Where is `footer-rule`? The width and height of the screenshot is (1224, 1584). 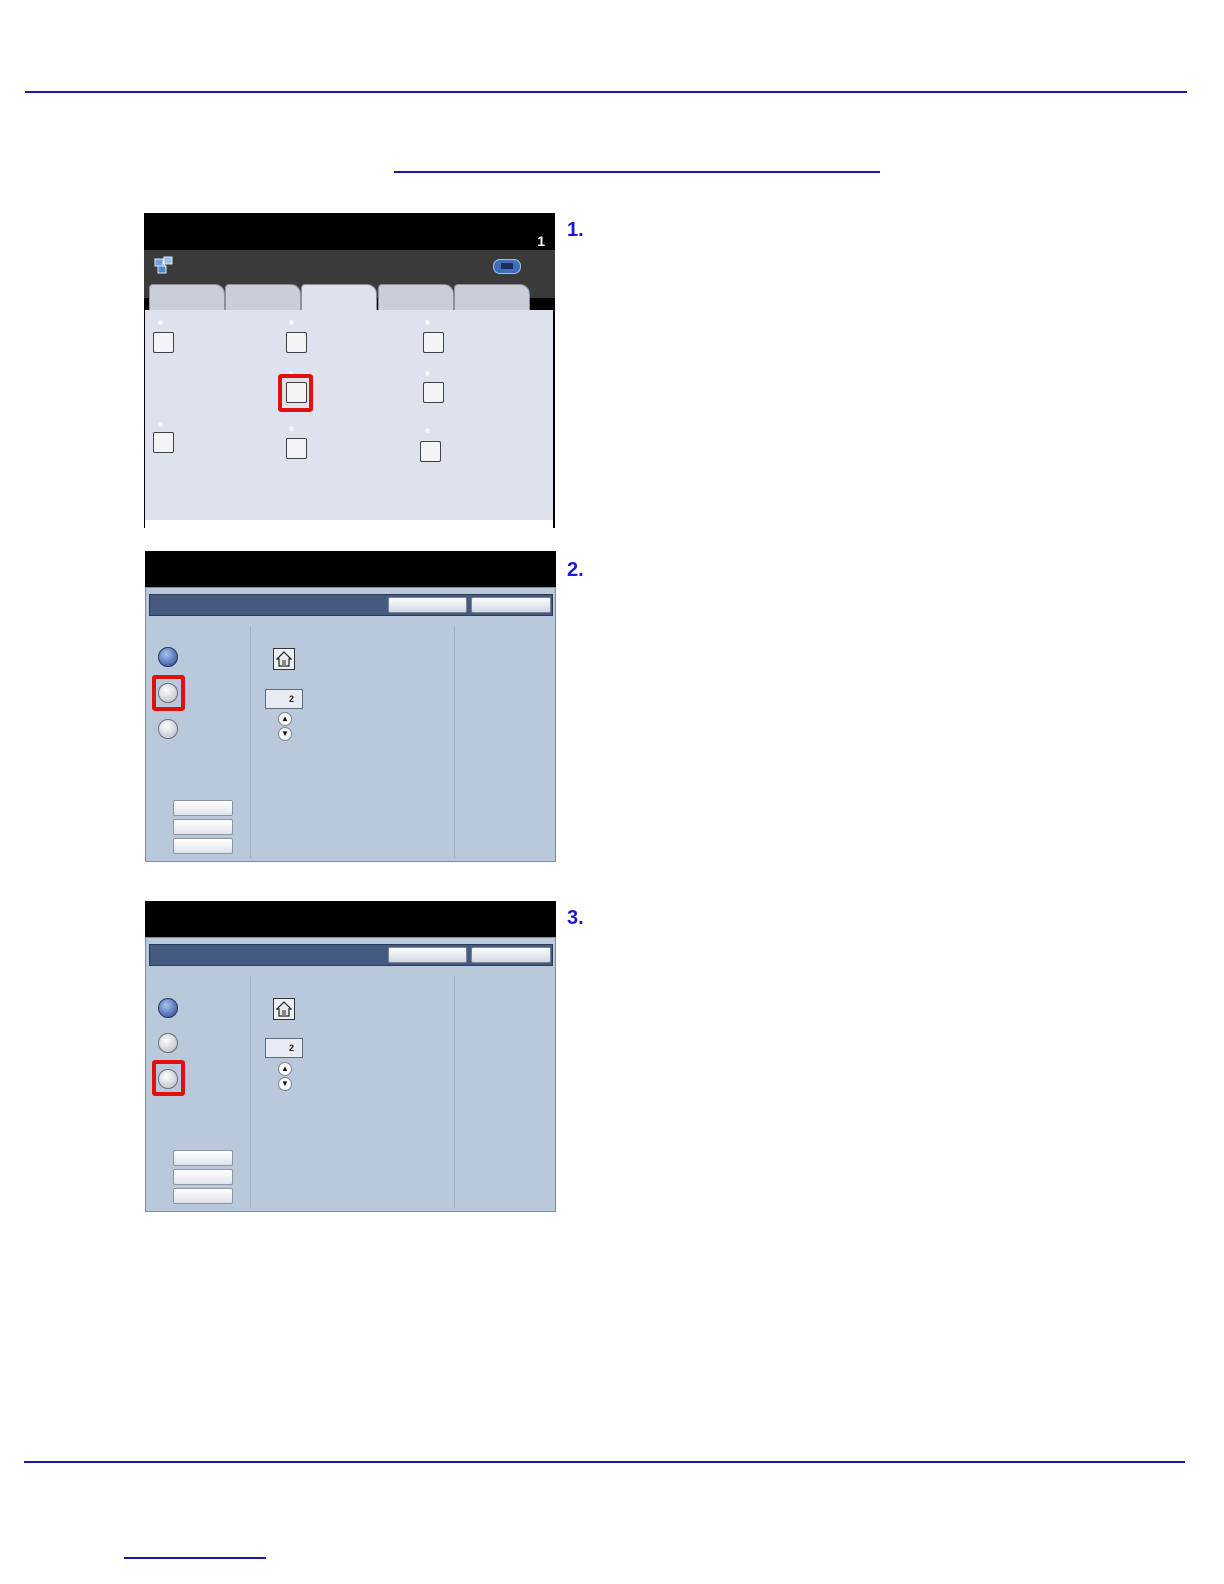
footer-rule is located at coordinates (604, 1462).